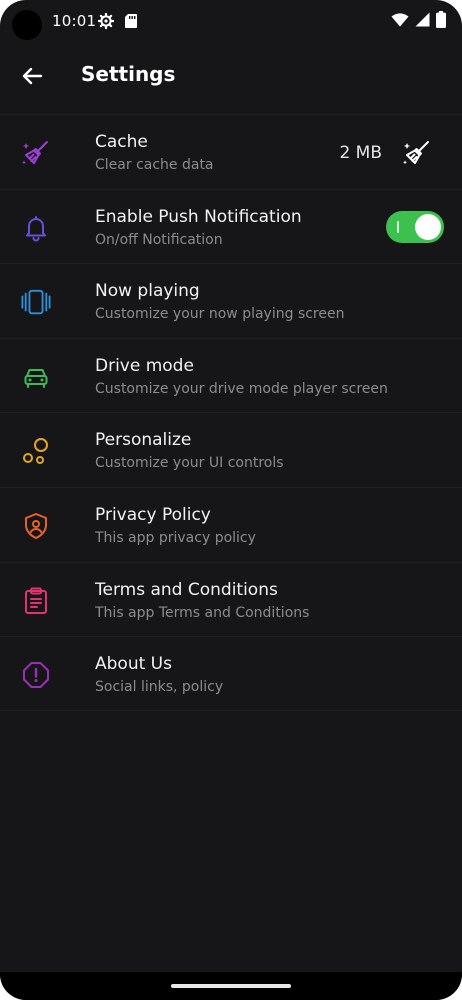 This screenshot has height=1000, width=462. I want to click on navigation-bar, so click(231, 986).